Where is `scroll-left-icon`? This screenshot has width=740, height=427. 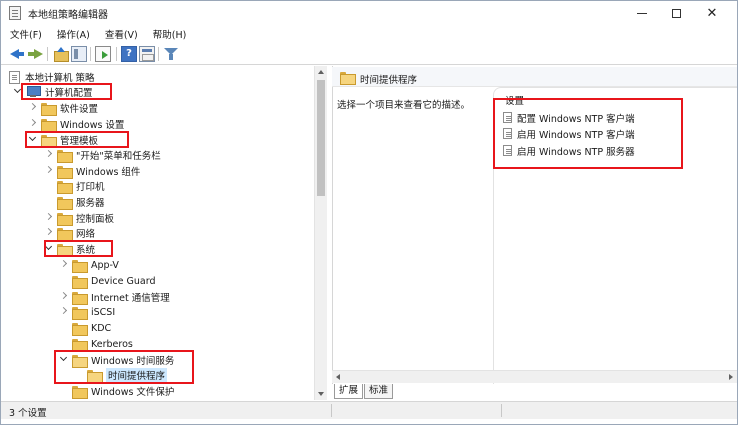
scroll-left-icon is located at coordinates (338, 377).